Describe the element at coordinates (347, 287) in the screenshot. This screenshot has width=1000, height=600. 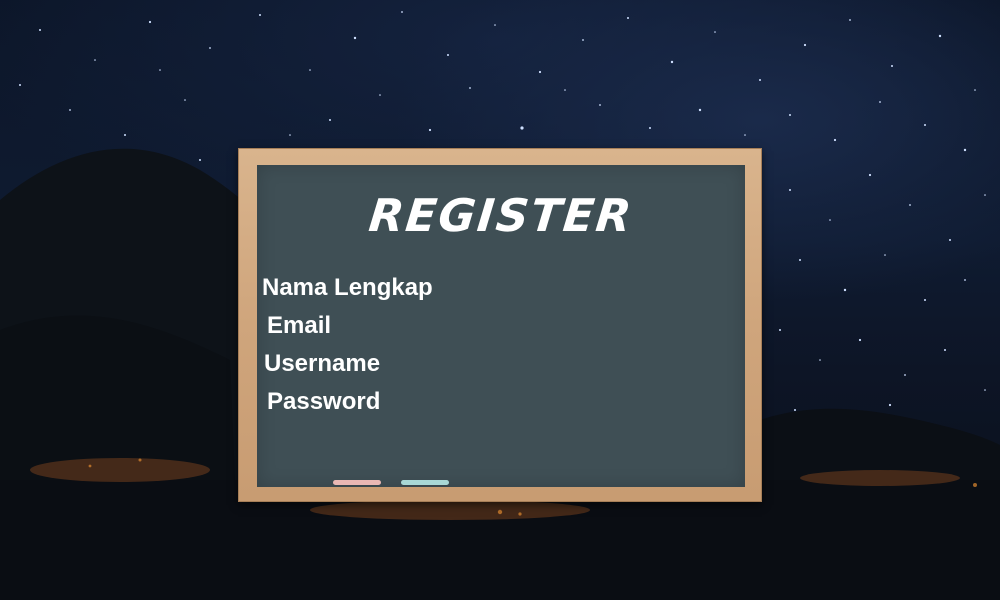
I see `full-name-label: Nama Lengkap` at that location.